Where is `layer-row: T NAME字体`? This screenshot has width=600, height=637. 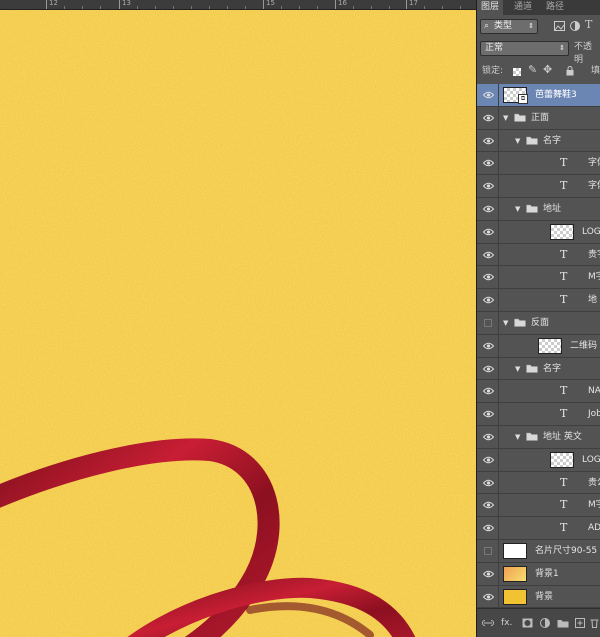
layer-row: T NAME字体 is located at coordinates (538, 392).